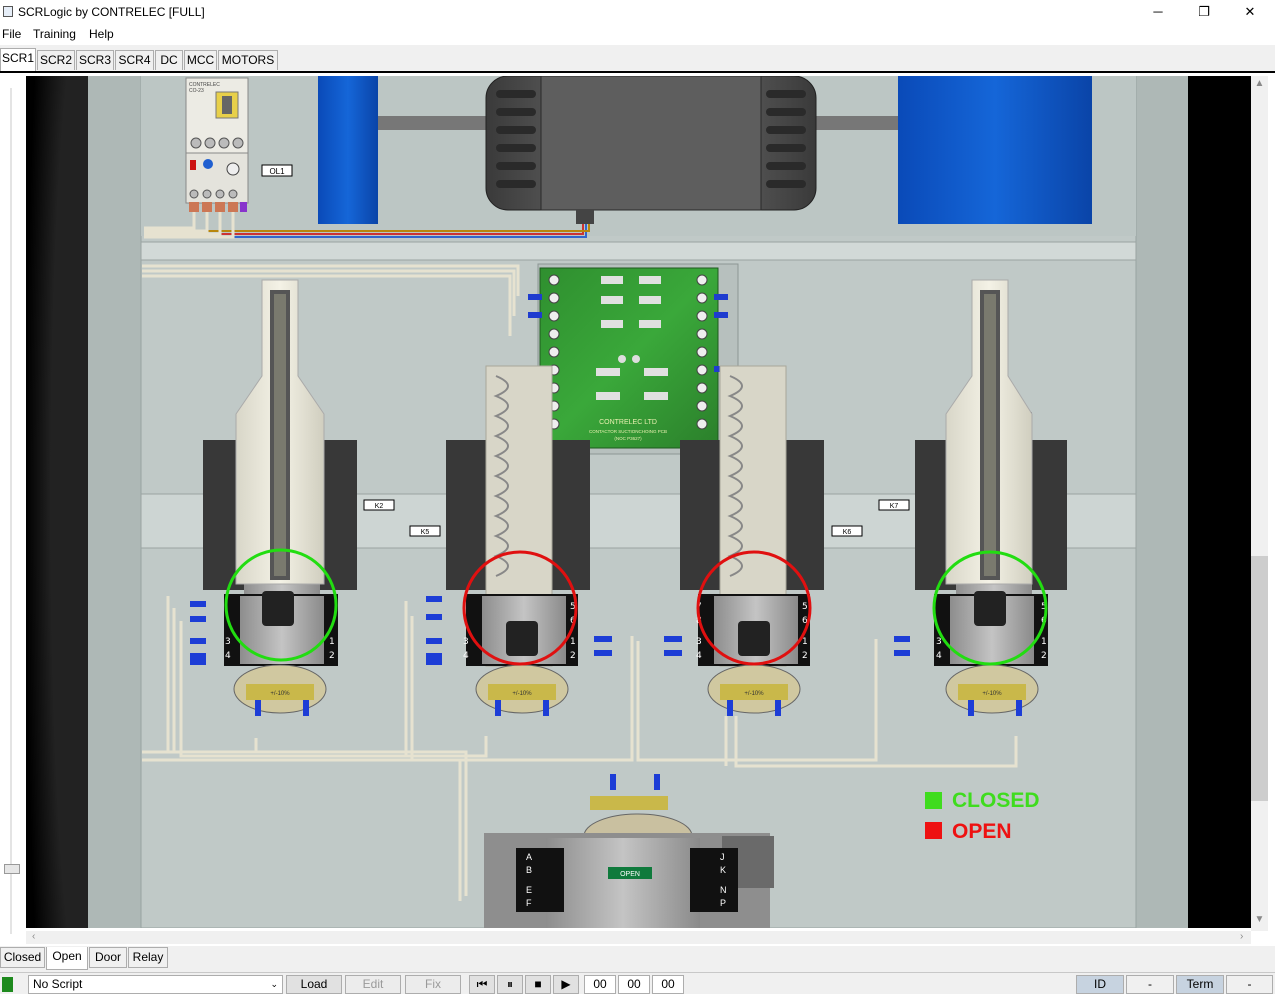 Image resolution: width=1275 pixels, height=994 pixels. I want to click on timer-minutes: 00, so click(634, 984).